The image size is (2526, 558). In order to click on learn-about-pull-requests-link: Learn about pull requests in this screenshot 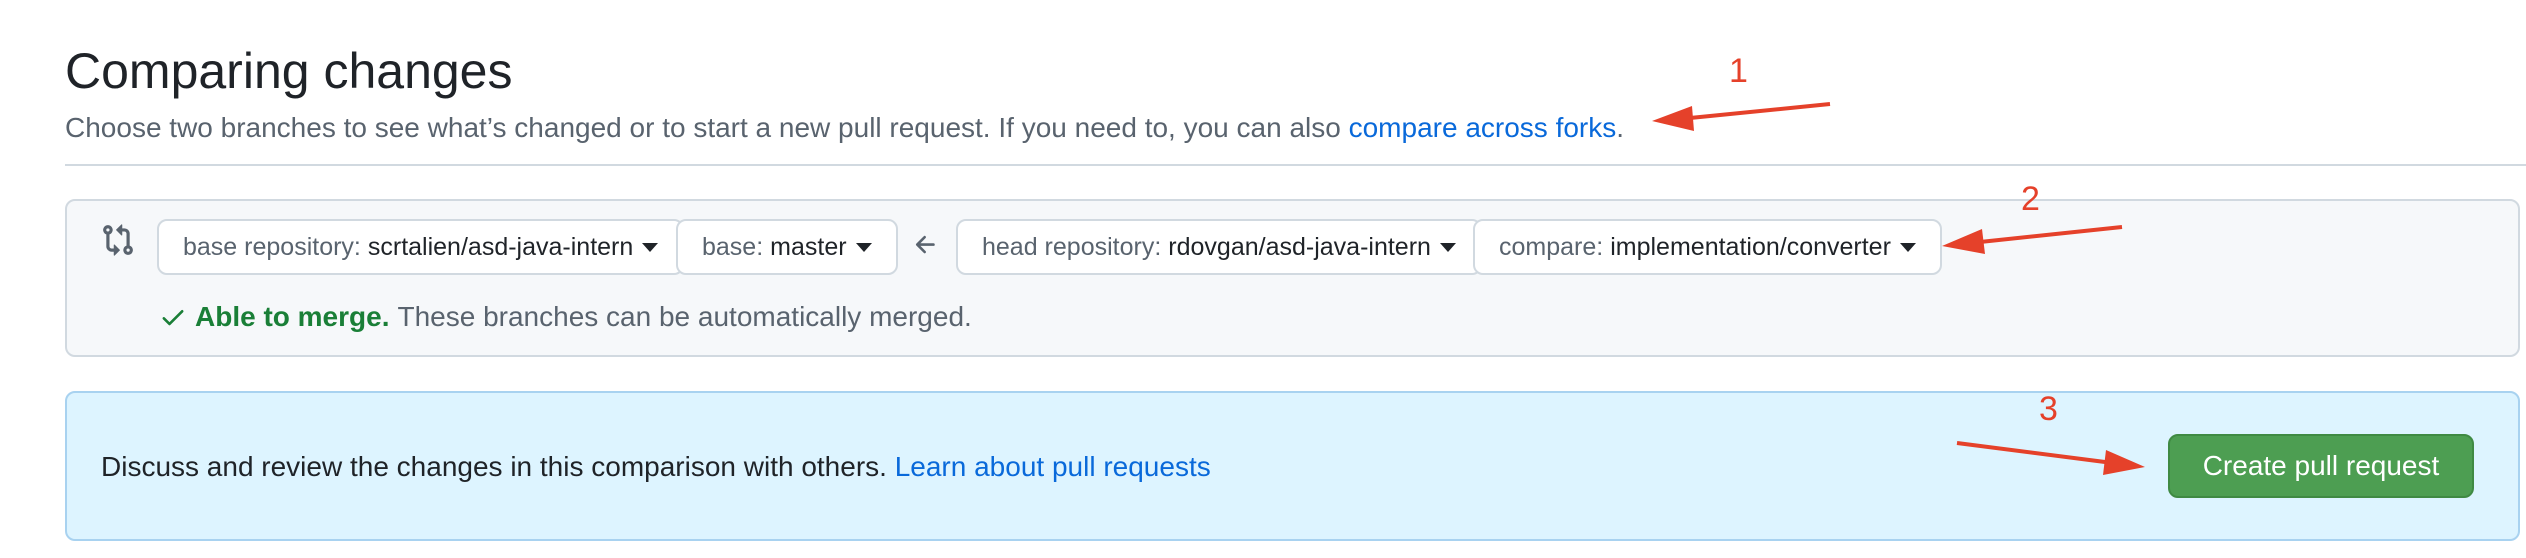, I will do `click(1053, 466)`.